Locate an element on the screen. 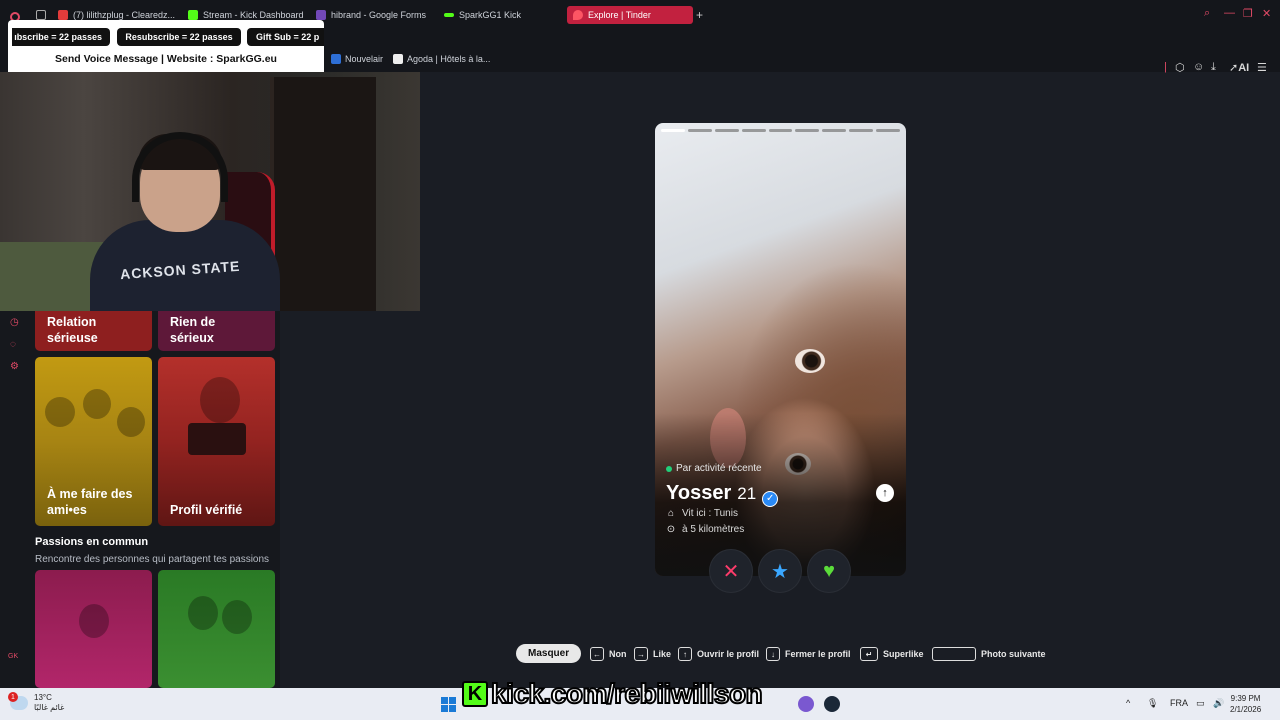 The height and width of the screenshot is (720, 1280). agoda-icon is located at coordinates (398, 59).